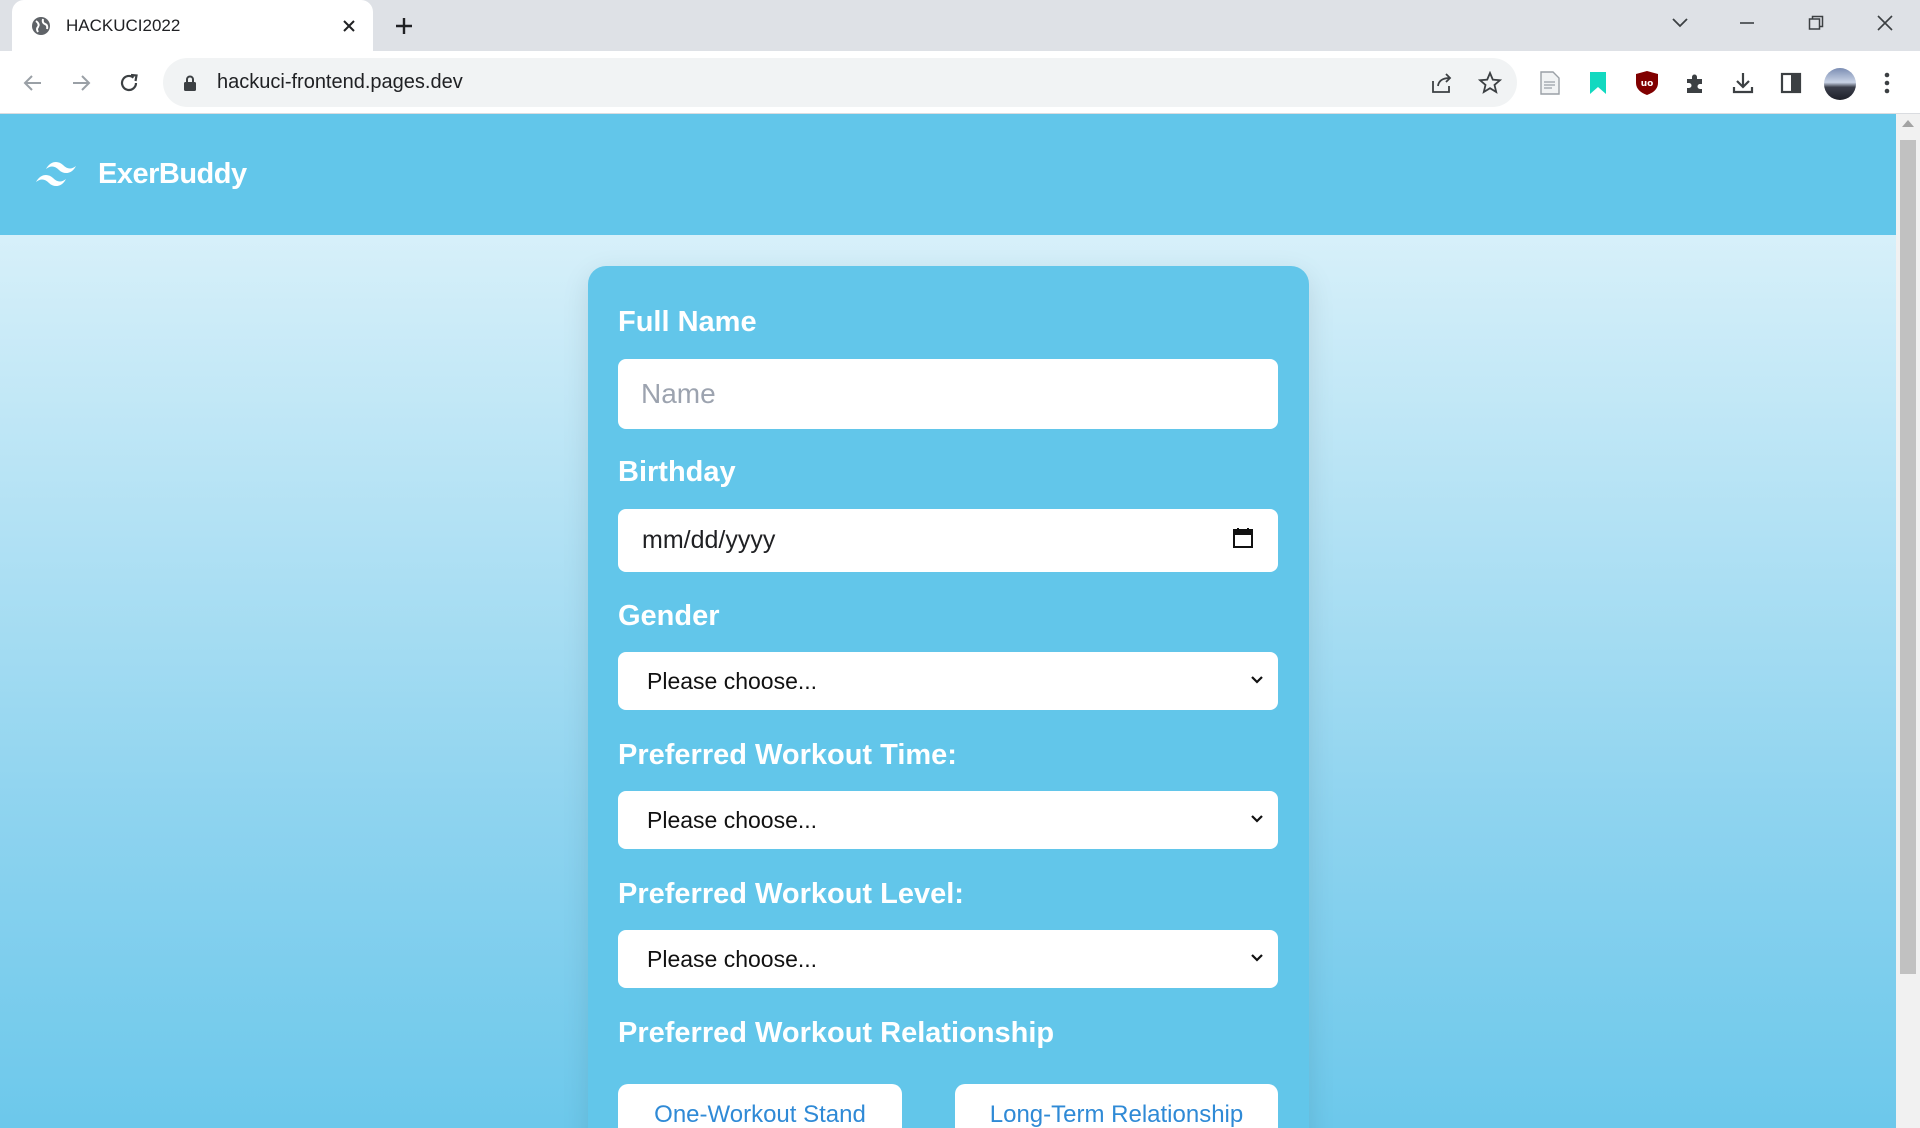 The image size is (1920, 1128). What do you see at coordinates (1116, 1106) in the screenshot?
I see `long-term-relationship-button: Long-Term Relationship` at bounding box center [1116, 1106].